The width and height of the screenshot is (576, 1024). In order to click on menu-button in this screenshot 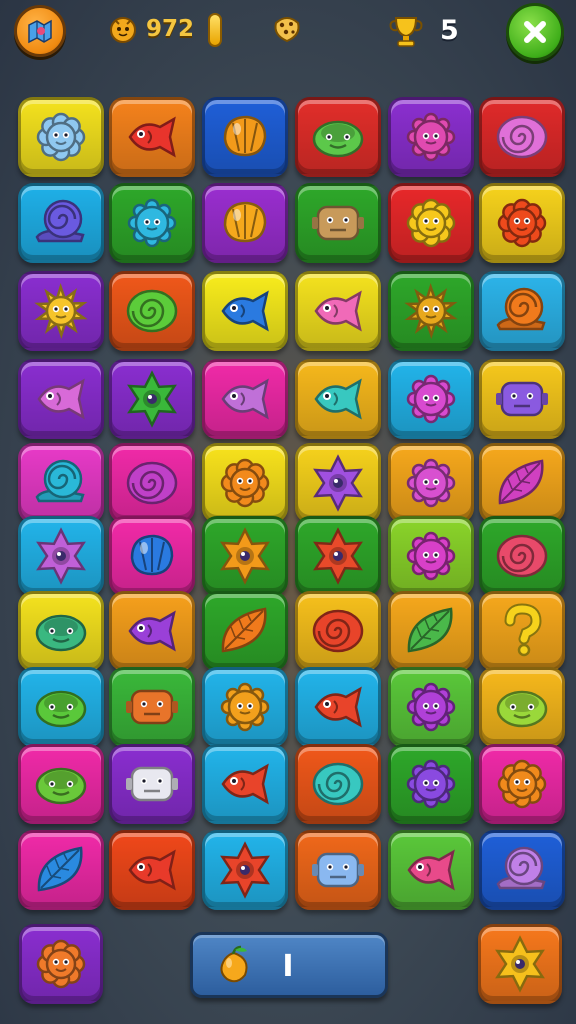, I will do `click(40, 31)`.